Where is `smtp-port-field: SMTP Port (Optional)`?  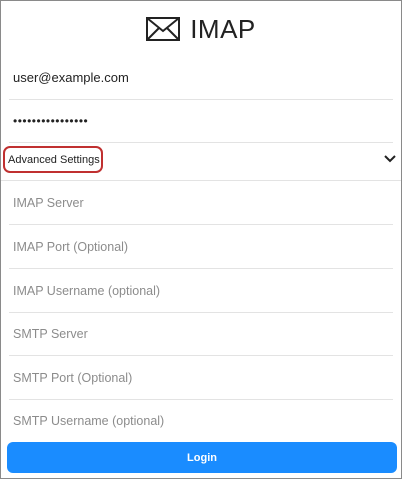 smtp-port-field: SMTP Port (Optional) is located at coordinates (201, 378).